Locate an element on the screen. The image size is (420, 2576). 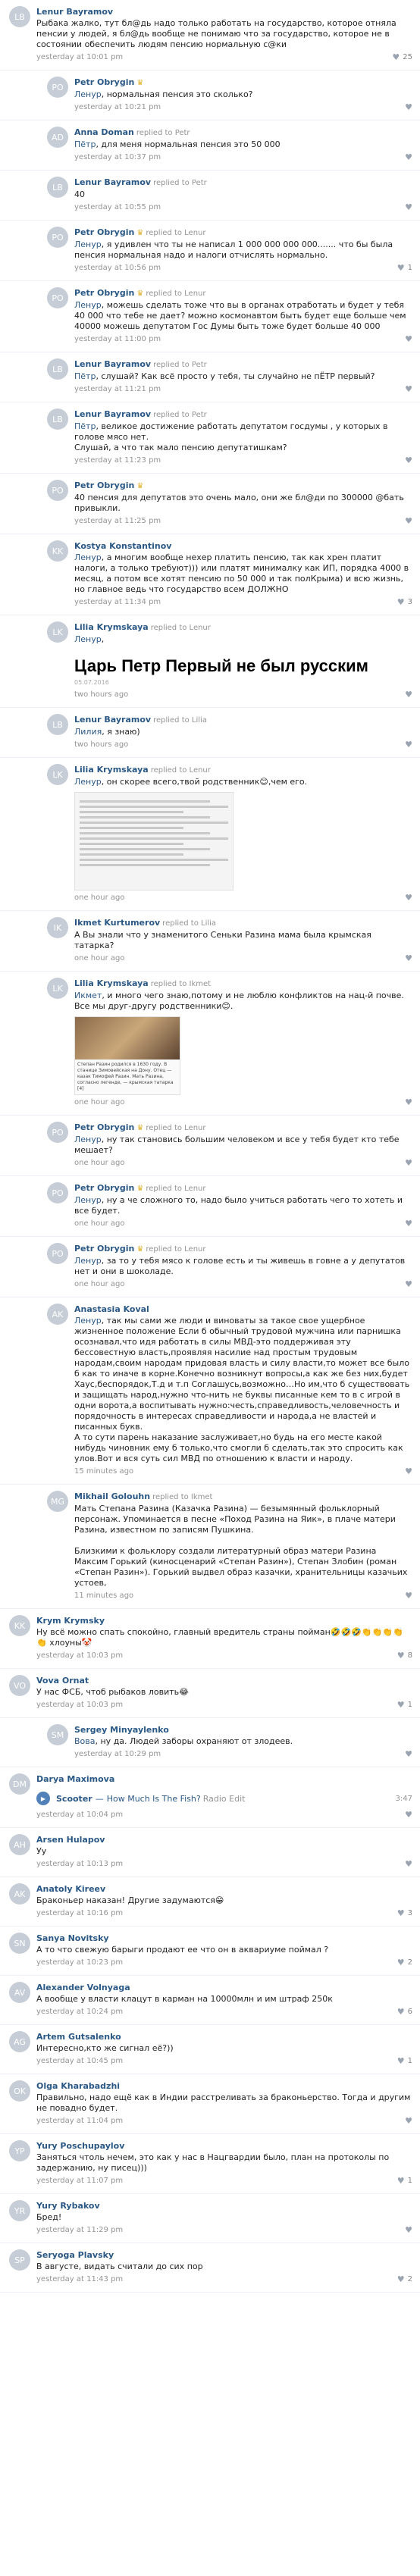
audio-artist-link: Scooter is located at coordinates (74, 1799).